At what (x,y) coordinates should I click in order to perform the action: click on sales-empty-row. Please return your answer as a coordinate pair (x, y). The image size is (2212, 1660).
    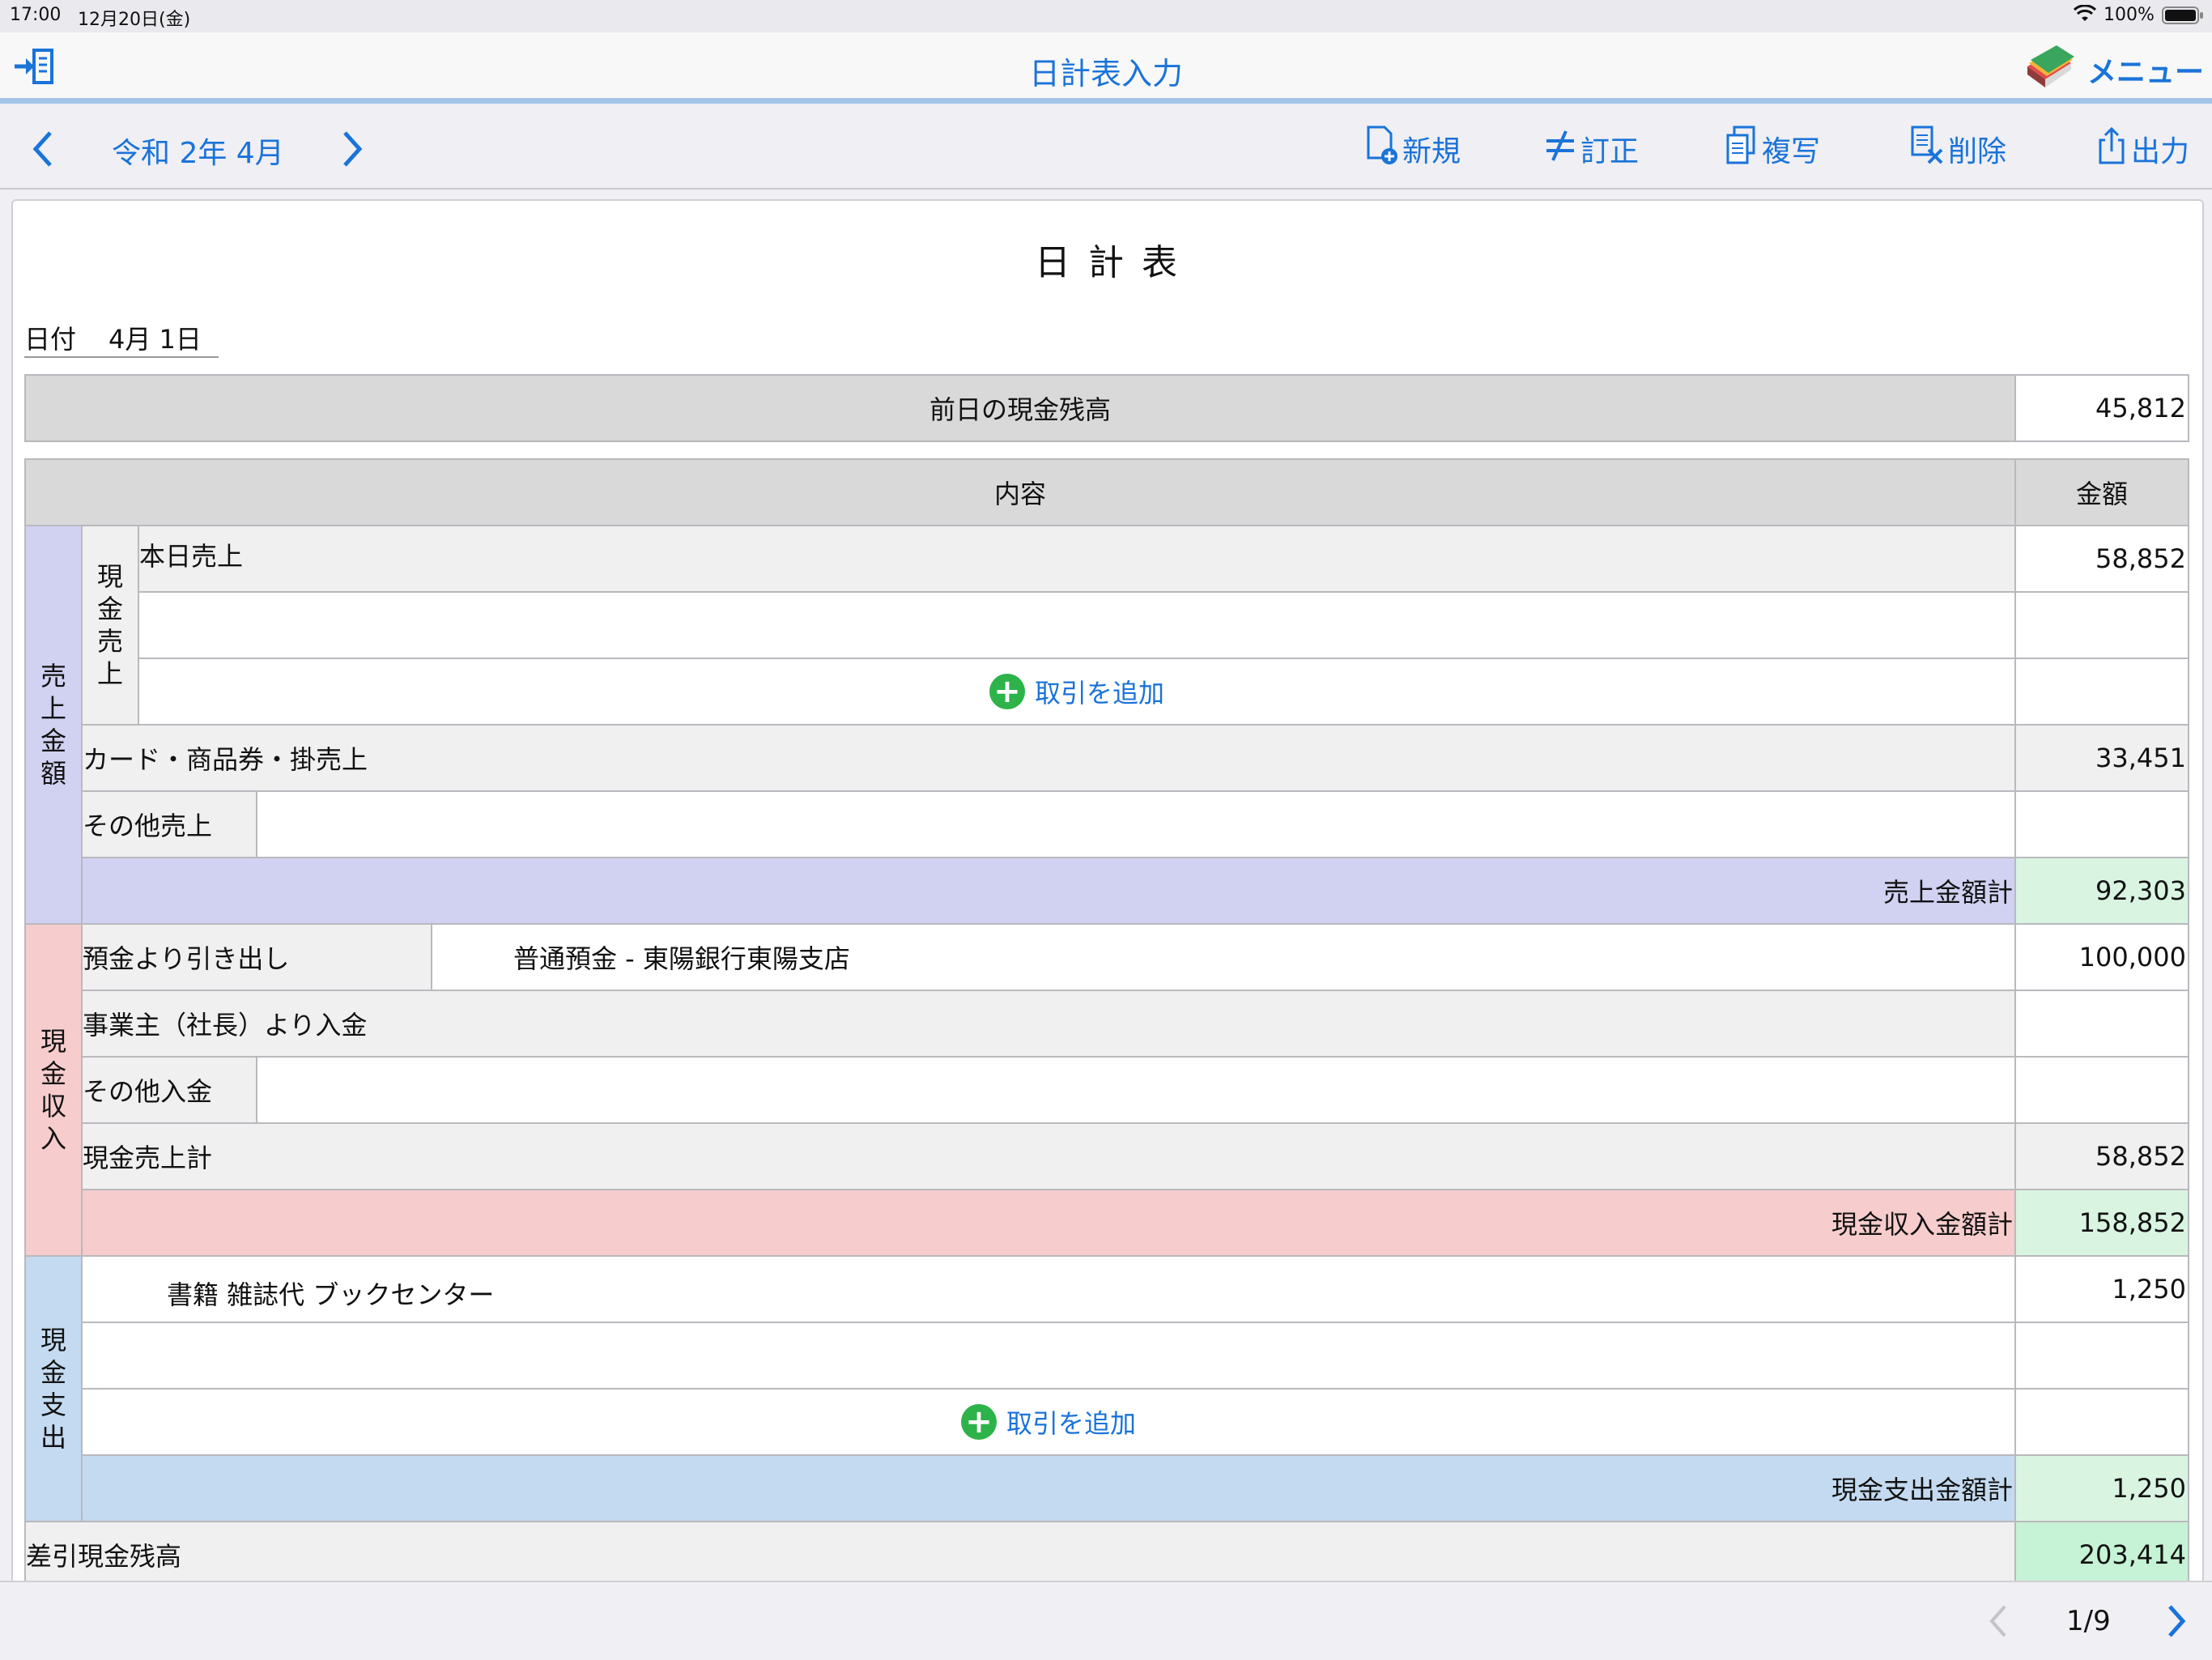
    Looking at the image, I should click on (1077, 625).